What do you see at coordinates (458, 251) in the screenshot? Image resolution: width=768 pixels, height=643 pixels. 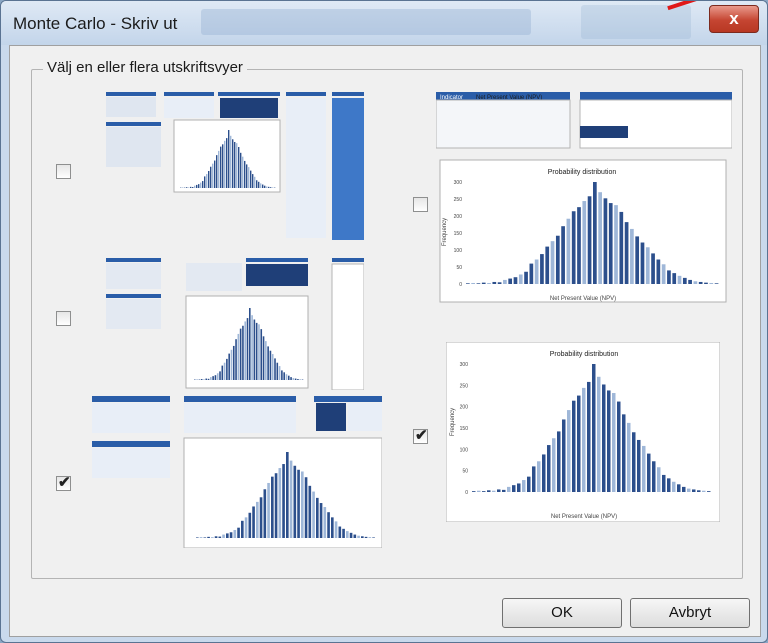 I see `y-tick-label: 100` at bounding box center [458, 251].